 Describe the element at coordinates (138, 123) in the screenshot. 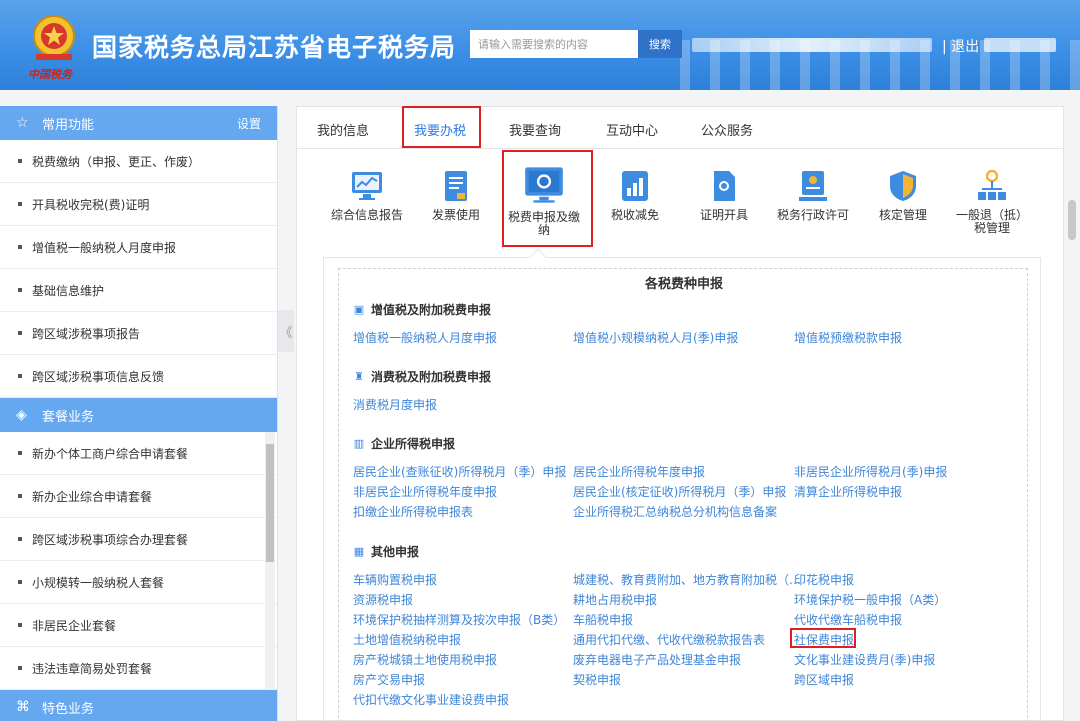

I see `sidebar-head-common: ☆ 常用功能 设置` at that location.